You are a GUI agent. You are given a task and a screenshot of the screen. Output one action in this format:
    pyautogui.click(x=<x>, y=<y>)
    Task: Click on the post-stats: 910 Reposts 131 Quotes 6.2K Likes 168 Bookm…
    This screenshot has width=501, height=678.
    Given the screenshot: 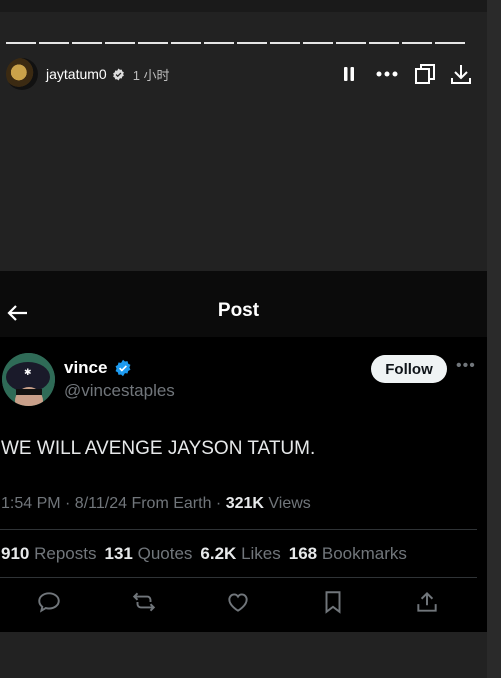 What is the action you would take?
    pyautogui.click(x=204, y=554)
    